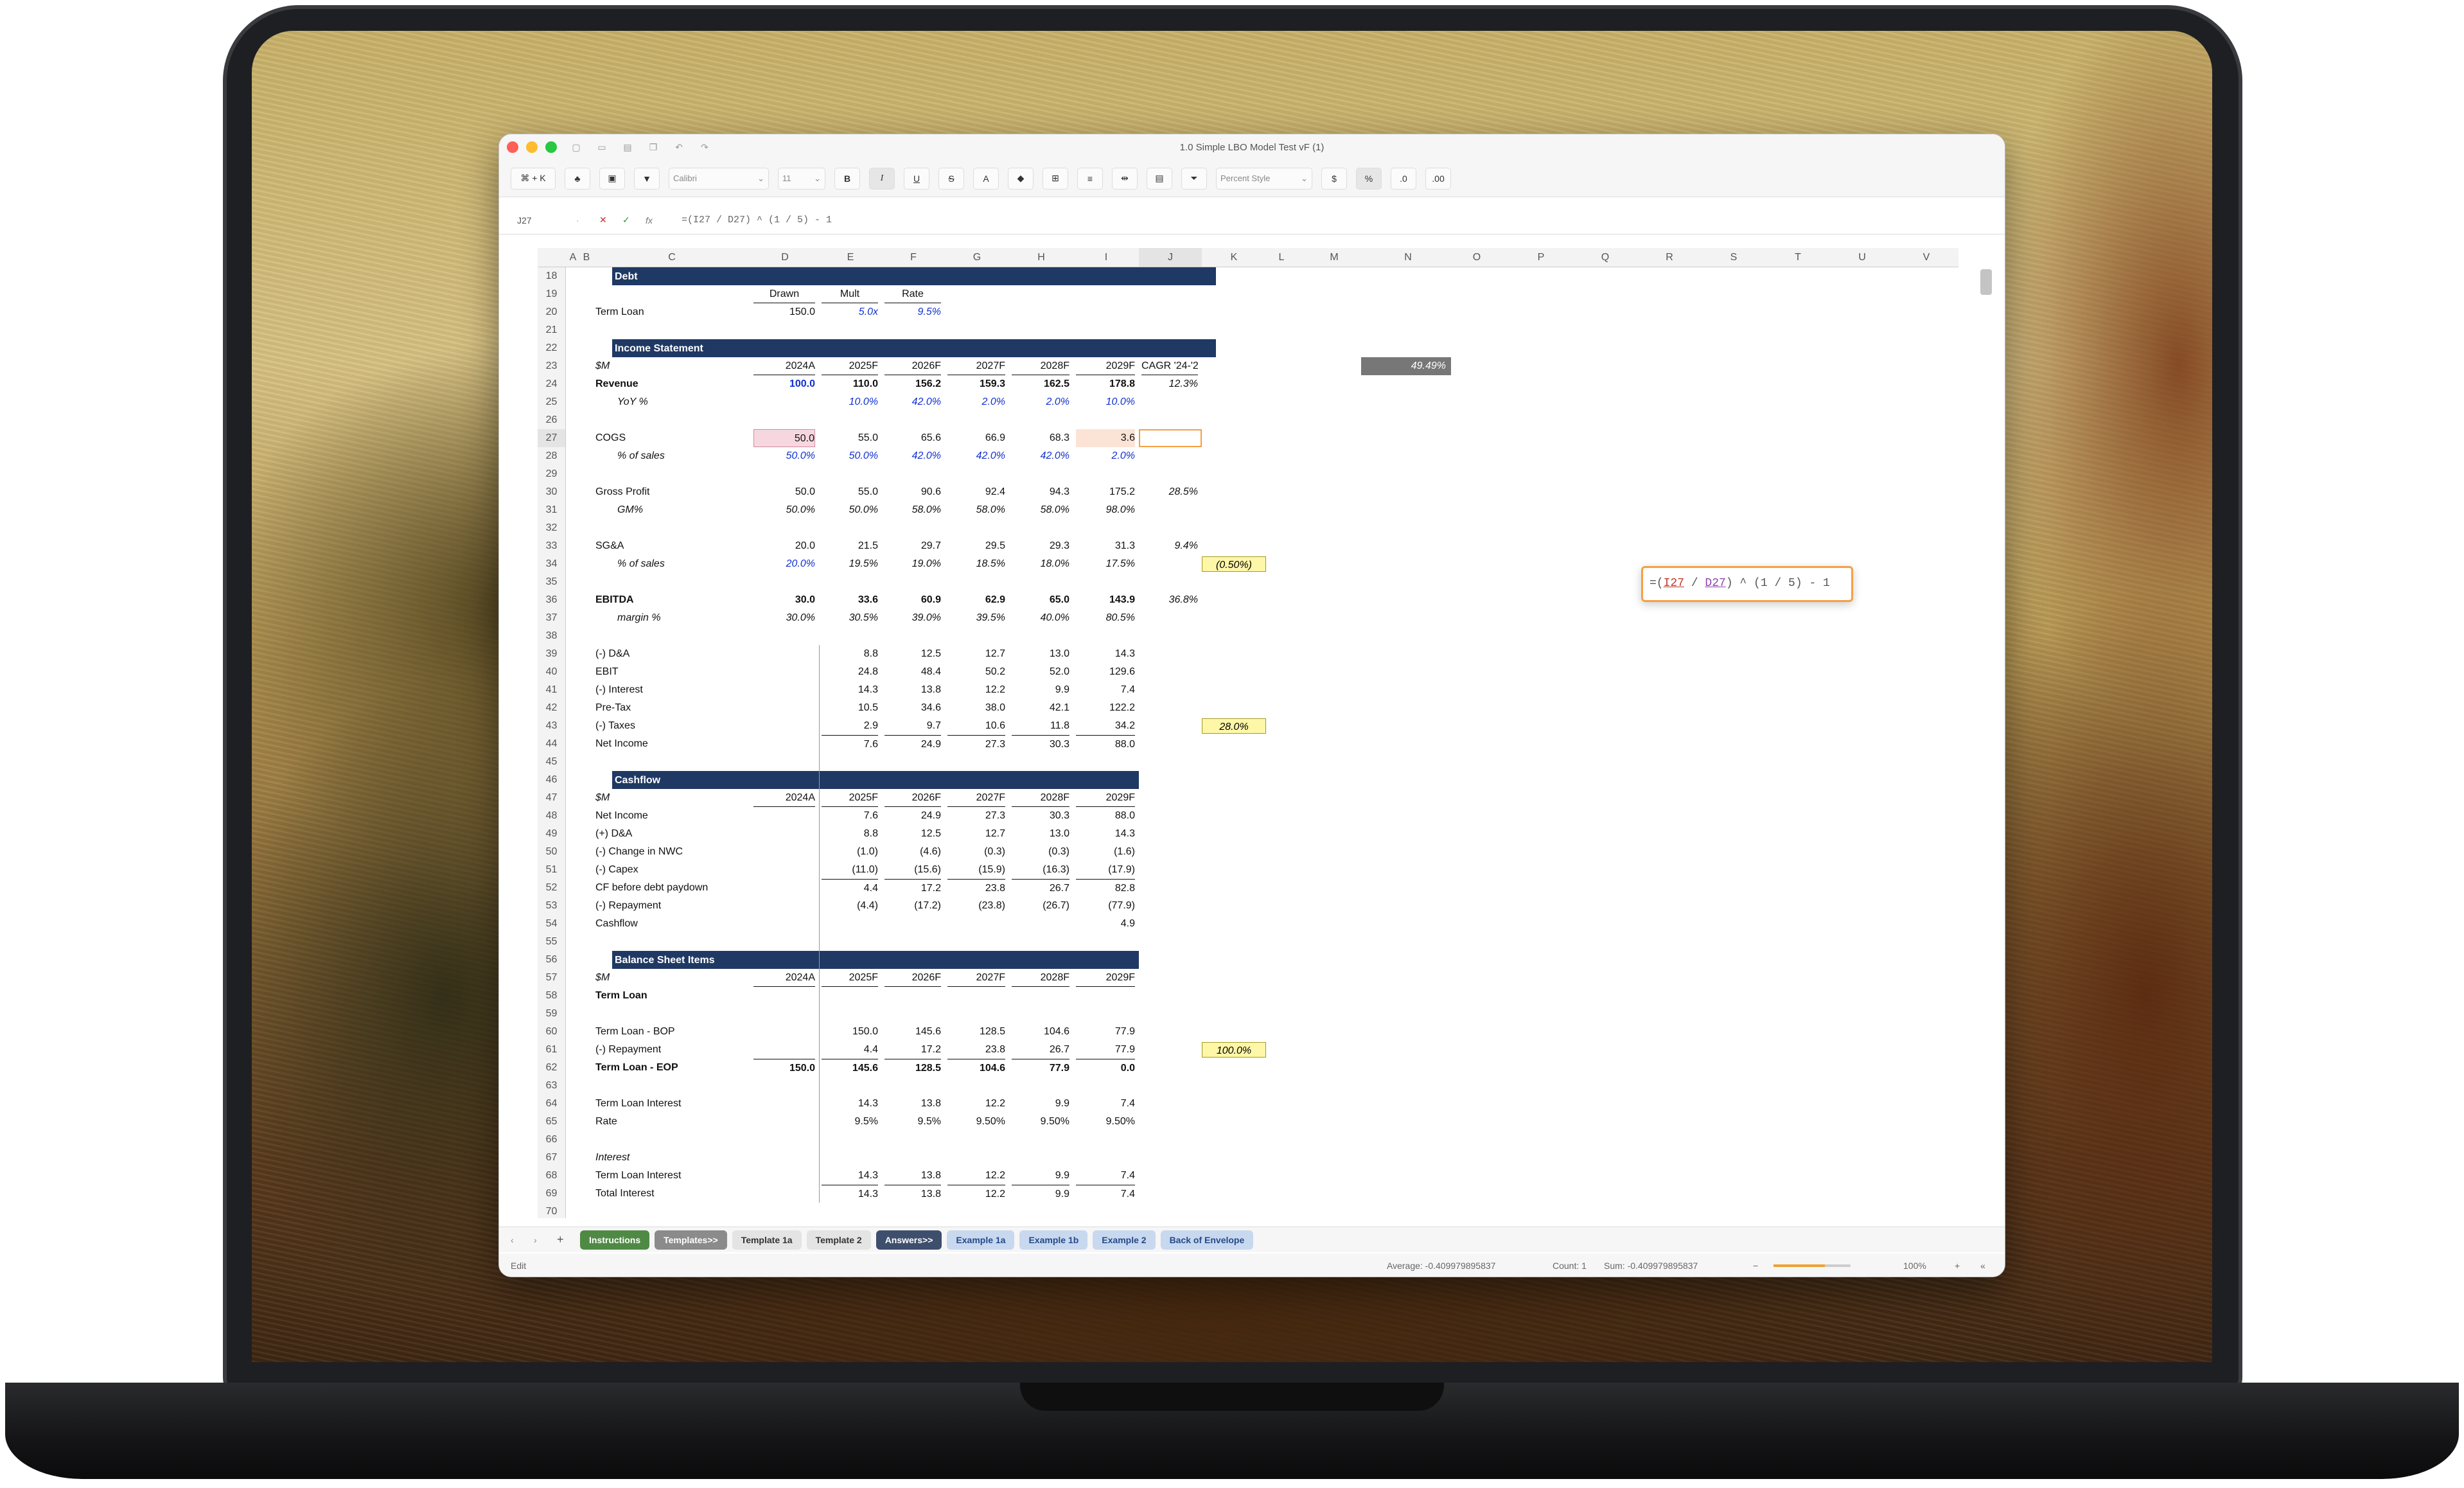 The height and width of the screenshot is (1488, 2464). What do you see at coordinates (838, 1240) in the screenshot?
I see `sheet-tab: Template 2` at bounding box center [838, 1240].